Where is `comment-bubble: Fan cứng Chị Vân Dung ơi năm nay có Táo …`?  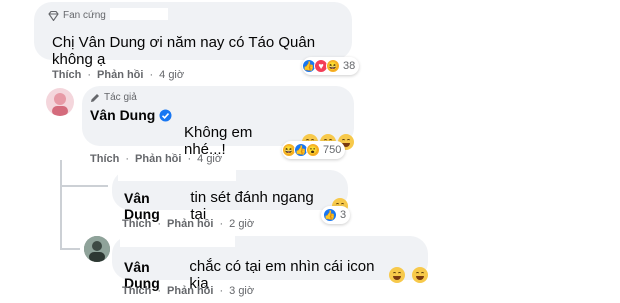
comment-bubble: Fan cứng Chị Vân Dung ơi năm nay có Táo … is located at coordinates (193, 35).